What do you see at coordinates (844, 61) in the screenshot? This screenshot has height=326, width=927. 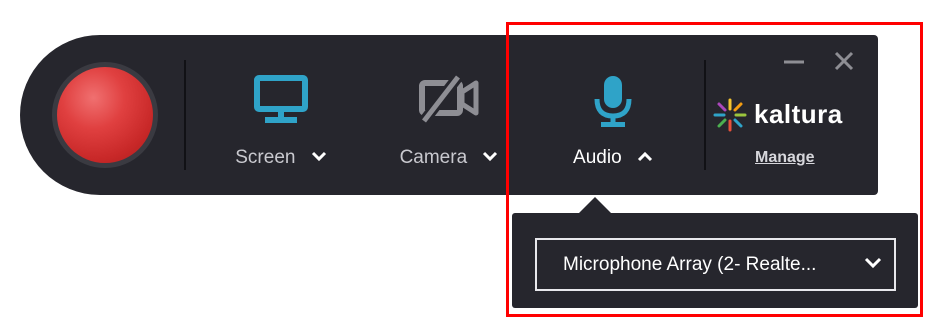 I see `close-icon` at bounding box center [844, 61].